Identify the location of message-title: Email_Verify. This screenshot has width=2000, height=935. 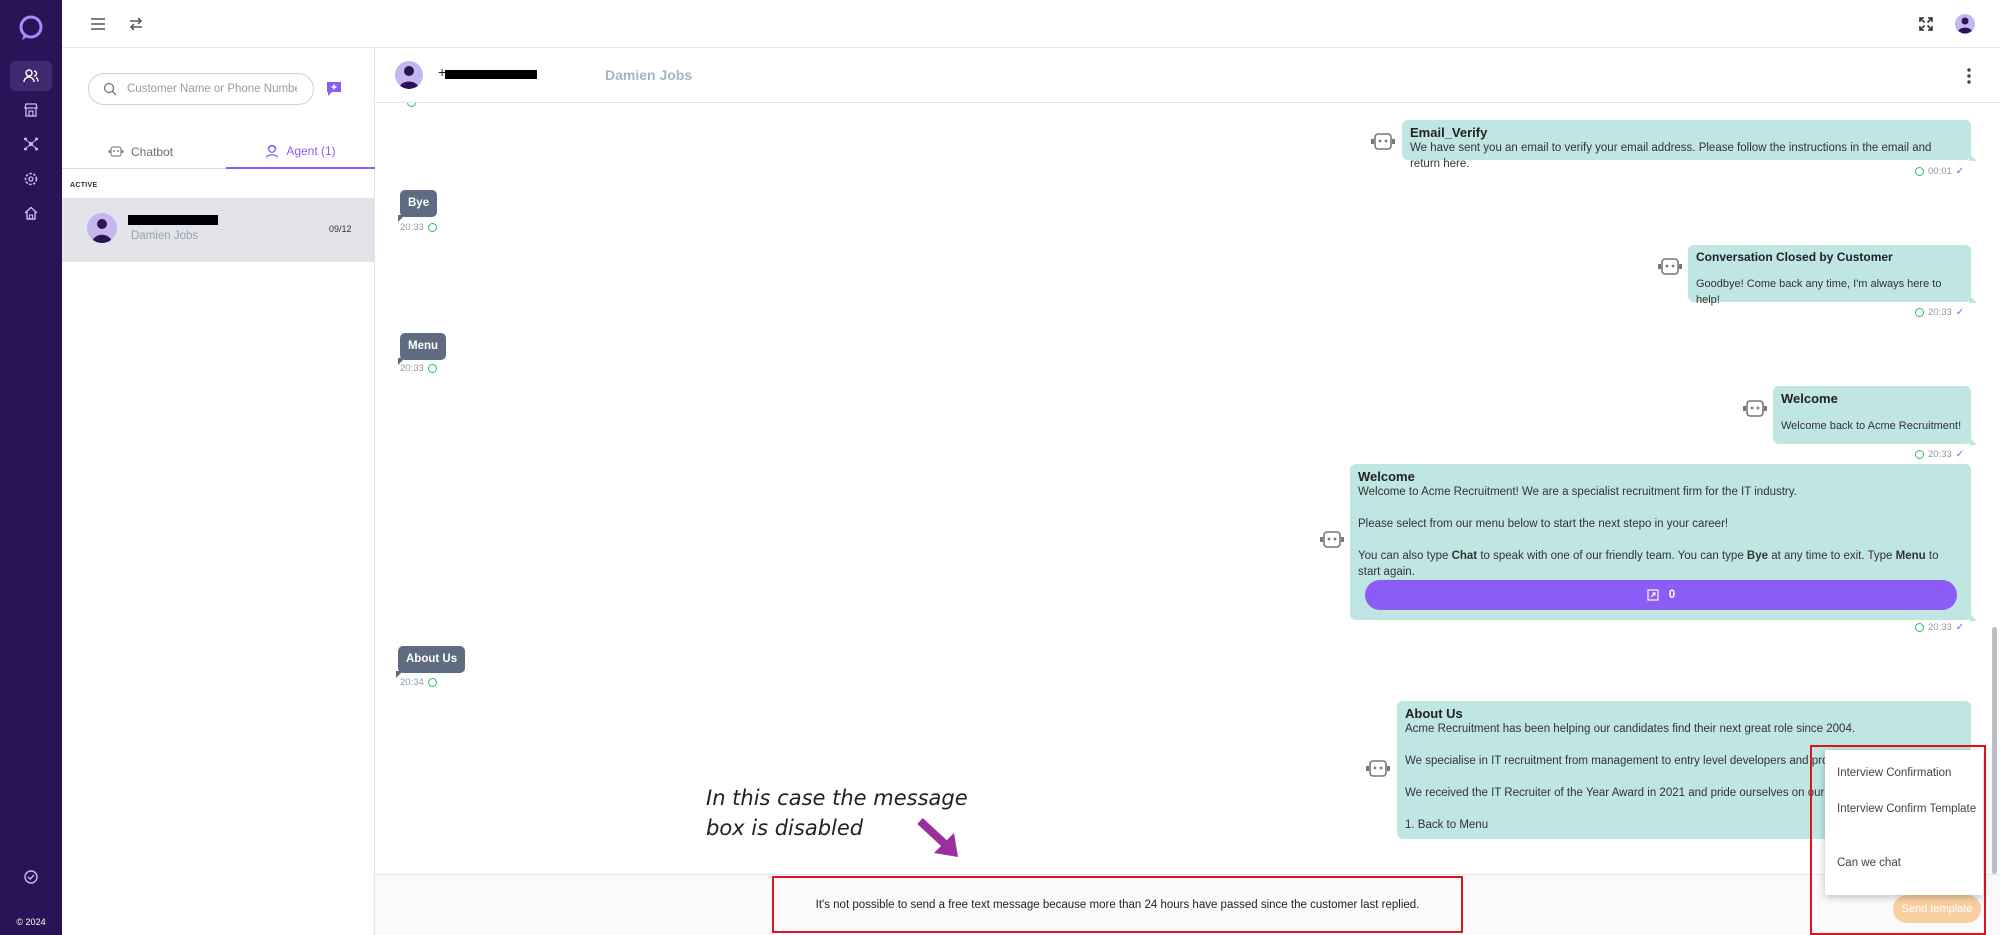
(1449, 132).